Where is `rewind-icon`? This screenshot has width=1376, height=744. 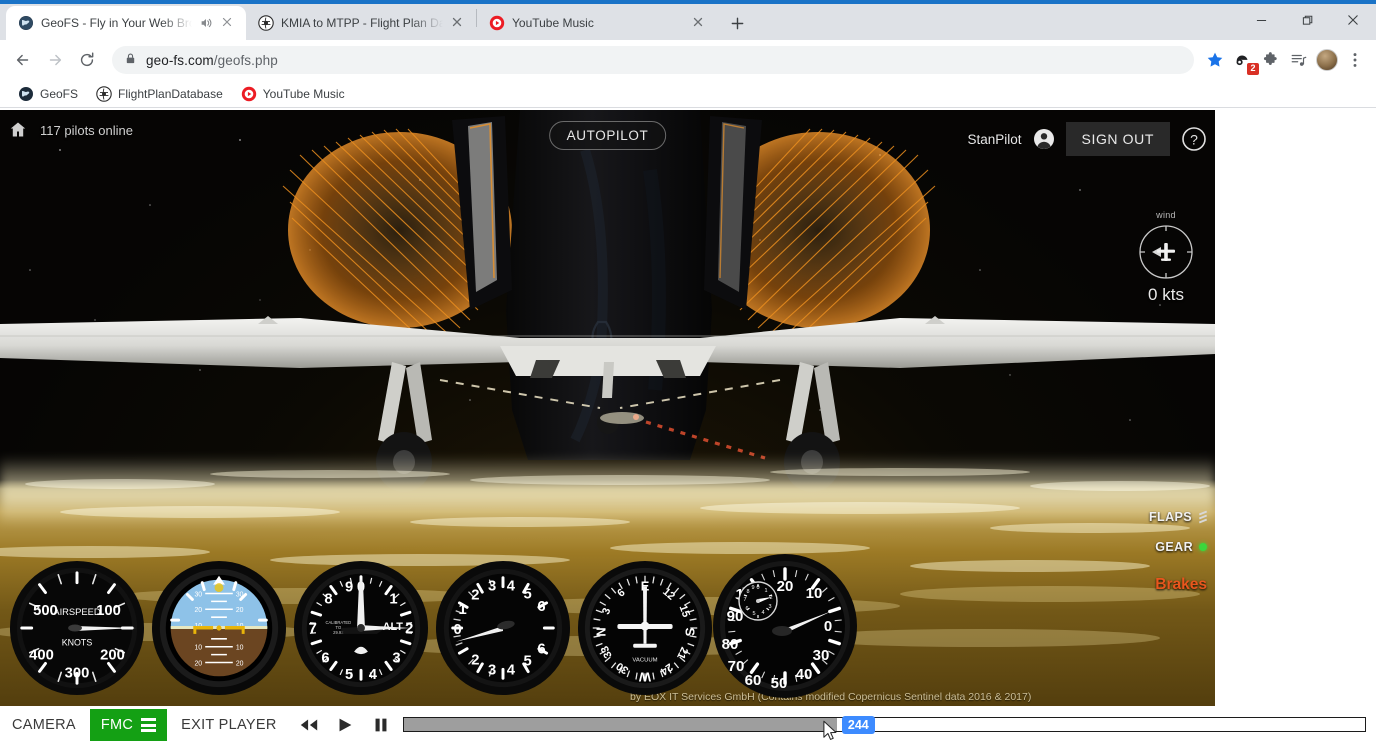
rewind-icon is located at coordinates (309, 725).